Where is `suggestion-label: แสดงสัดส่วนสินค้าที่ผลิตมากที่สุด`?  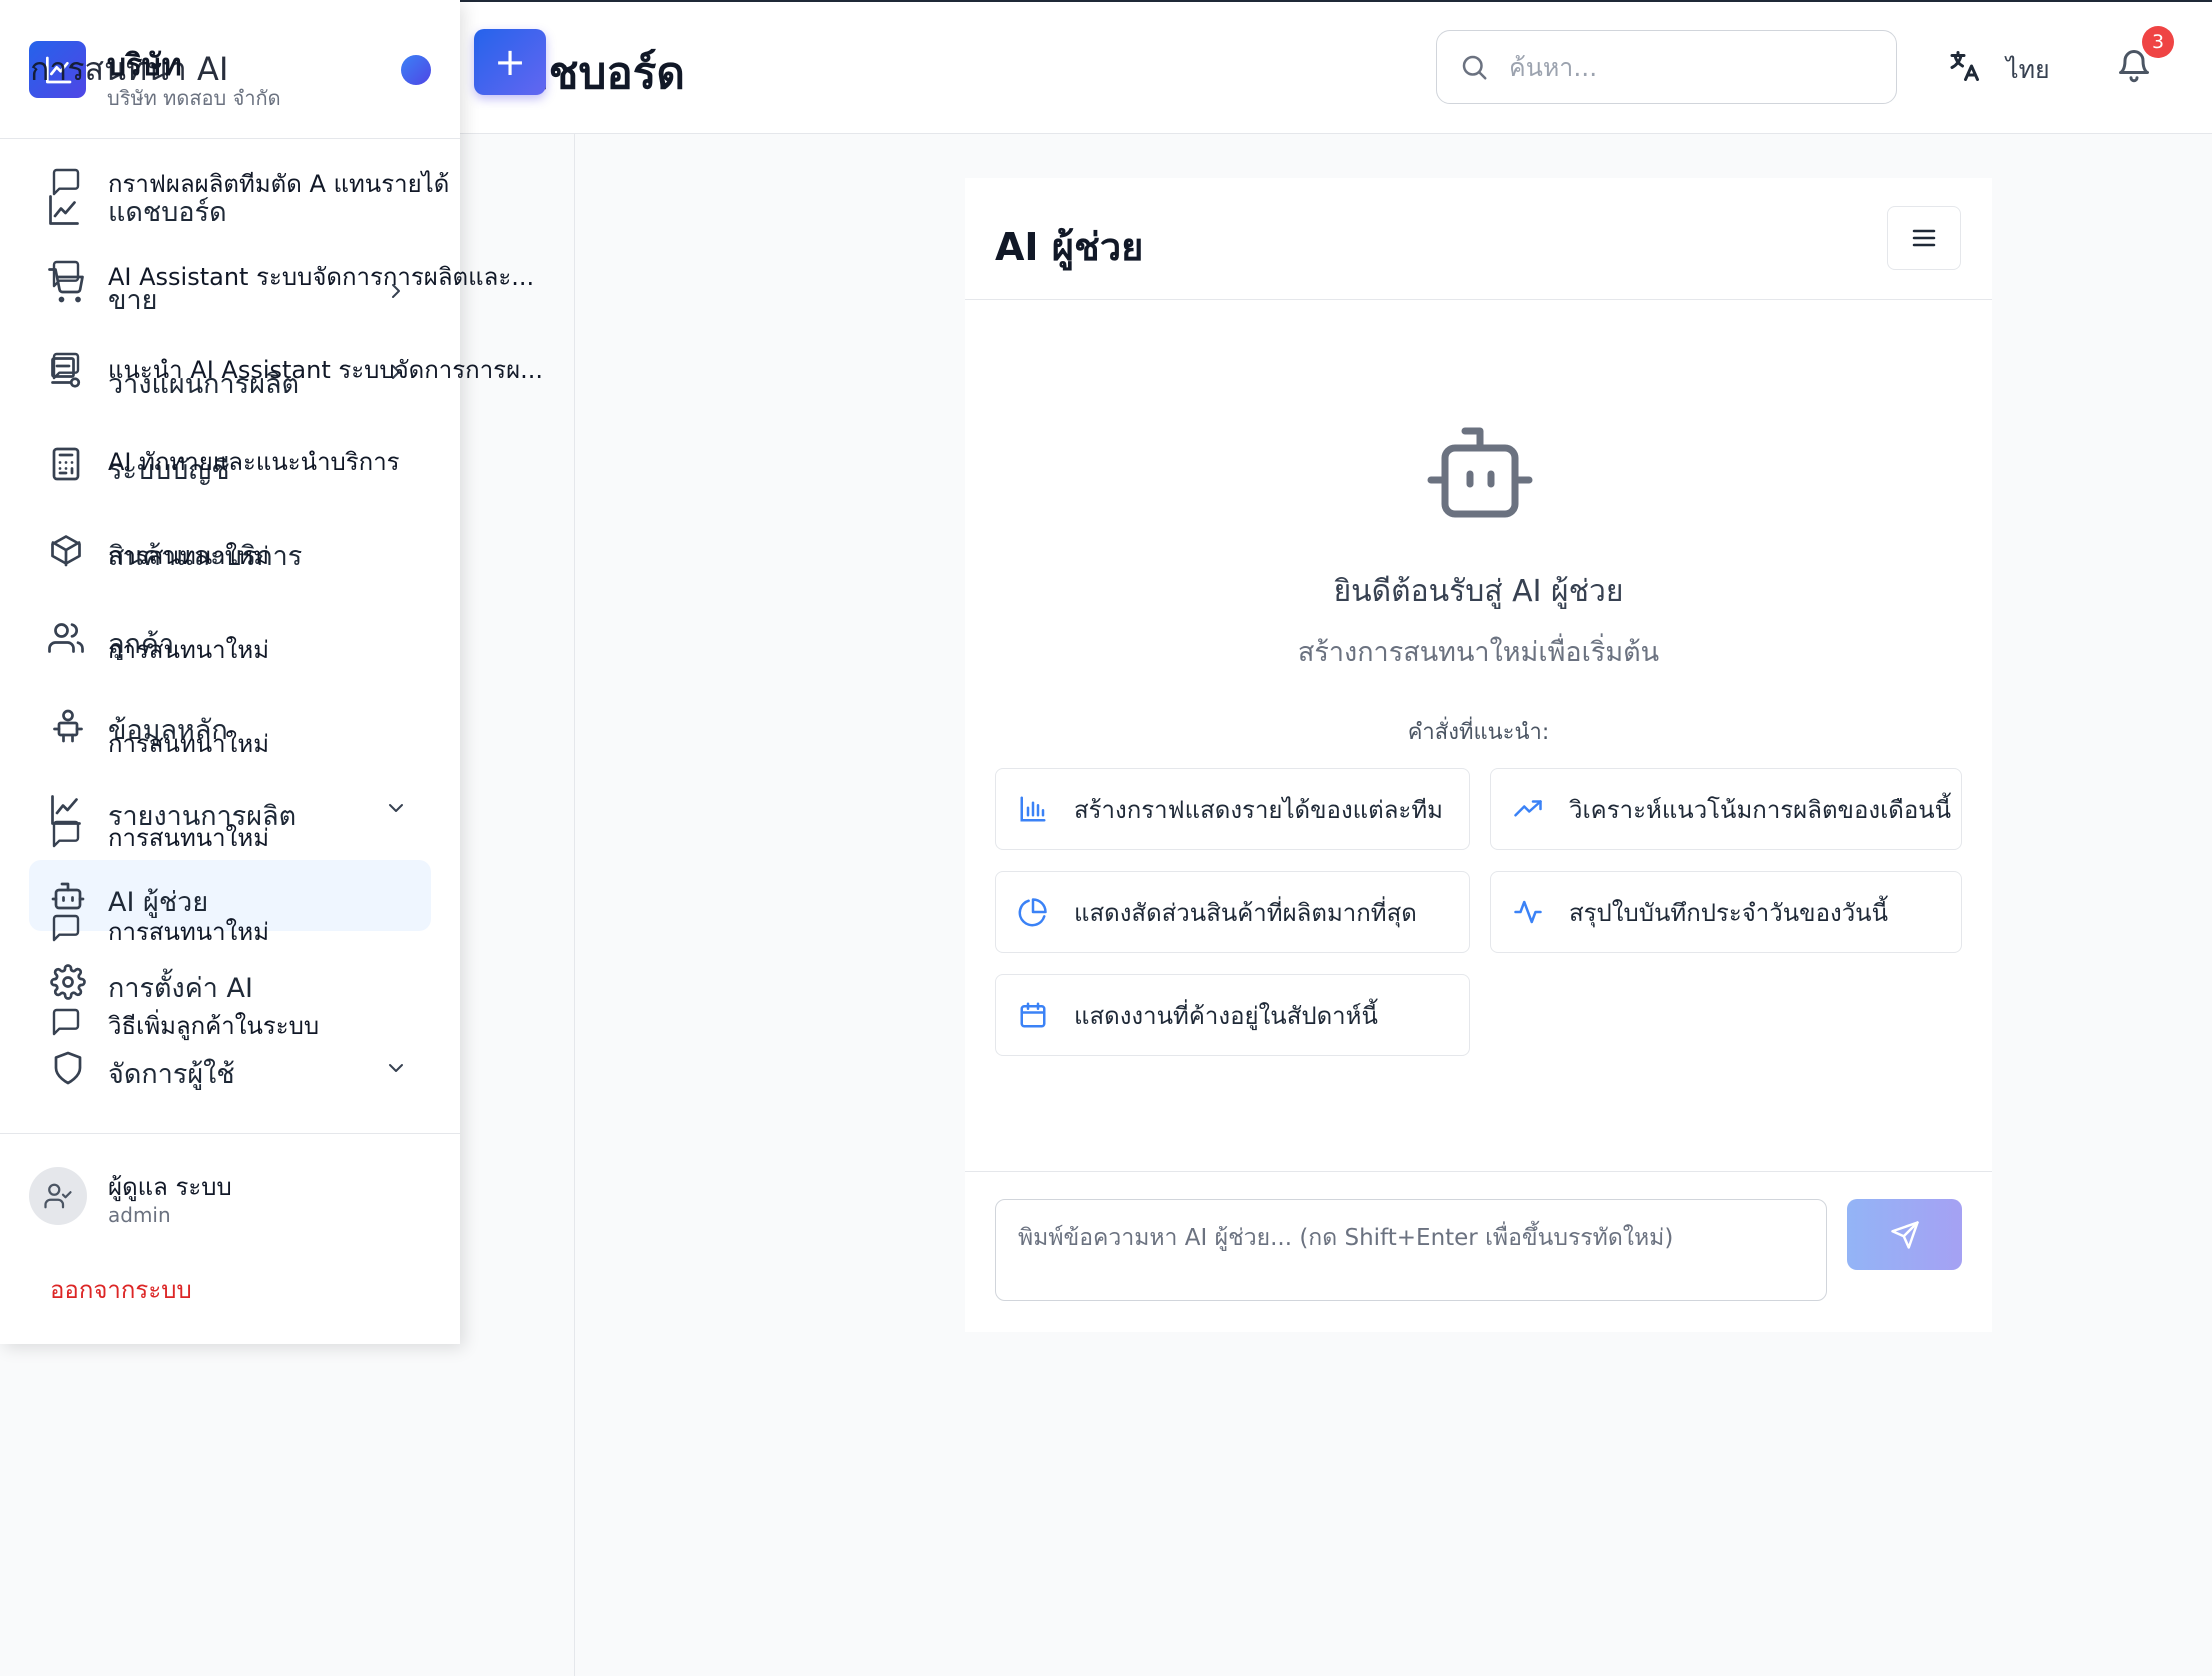
suggestion-label: แสดงสัดส่วนสินค้าที่ผลิตมากที่สุด is located at coordinates (1245, 912).